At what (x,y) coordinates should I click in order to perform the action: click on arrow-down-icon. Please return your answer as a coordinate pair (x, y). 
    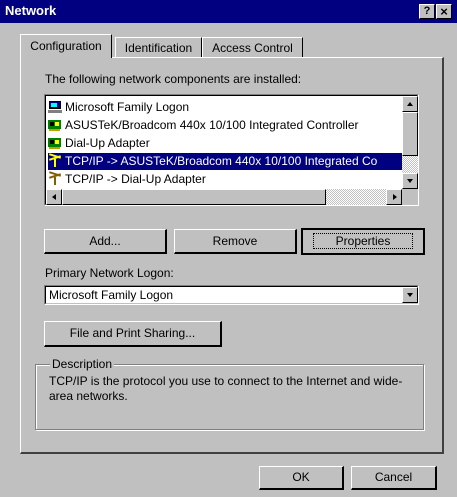
    Looking at the image, I should click on (410, 181).